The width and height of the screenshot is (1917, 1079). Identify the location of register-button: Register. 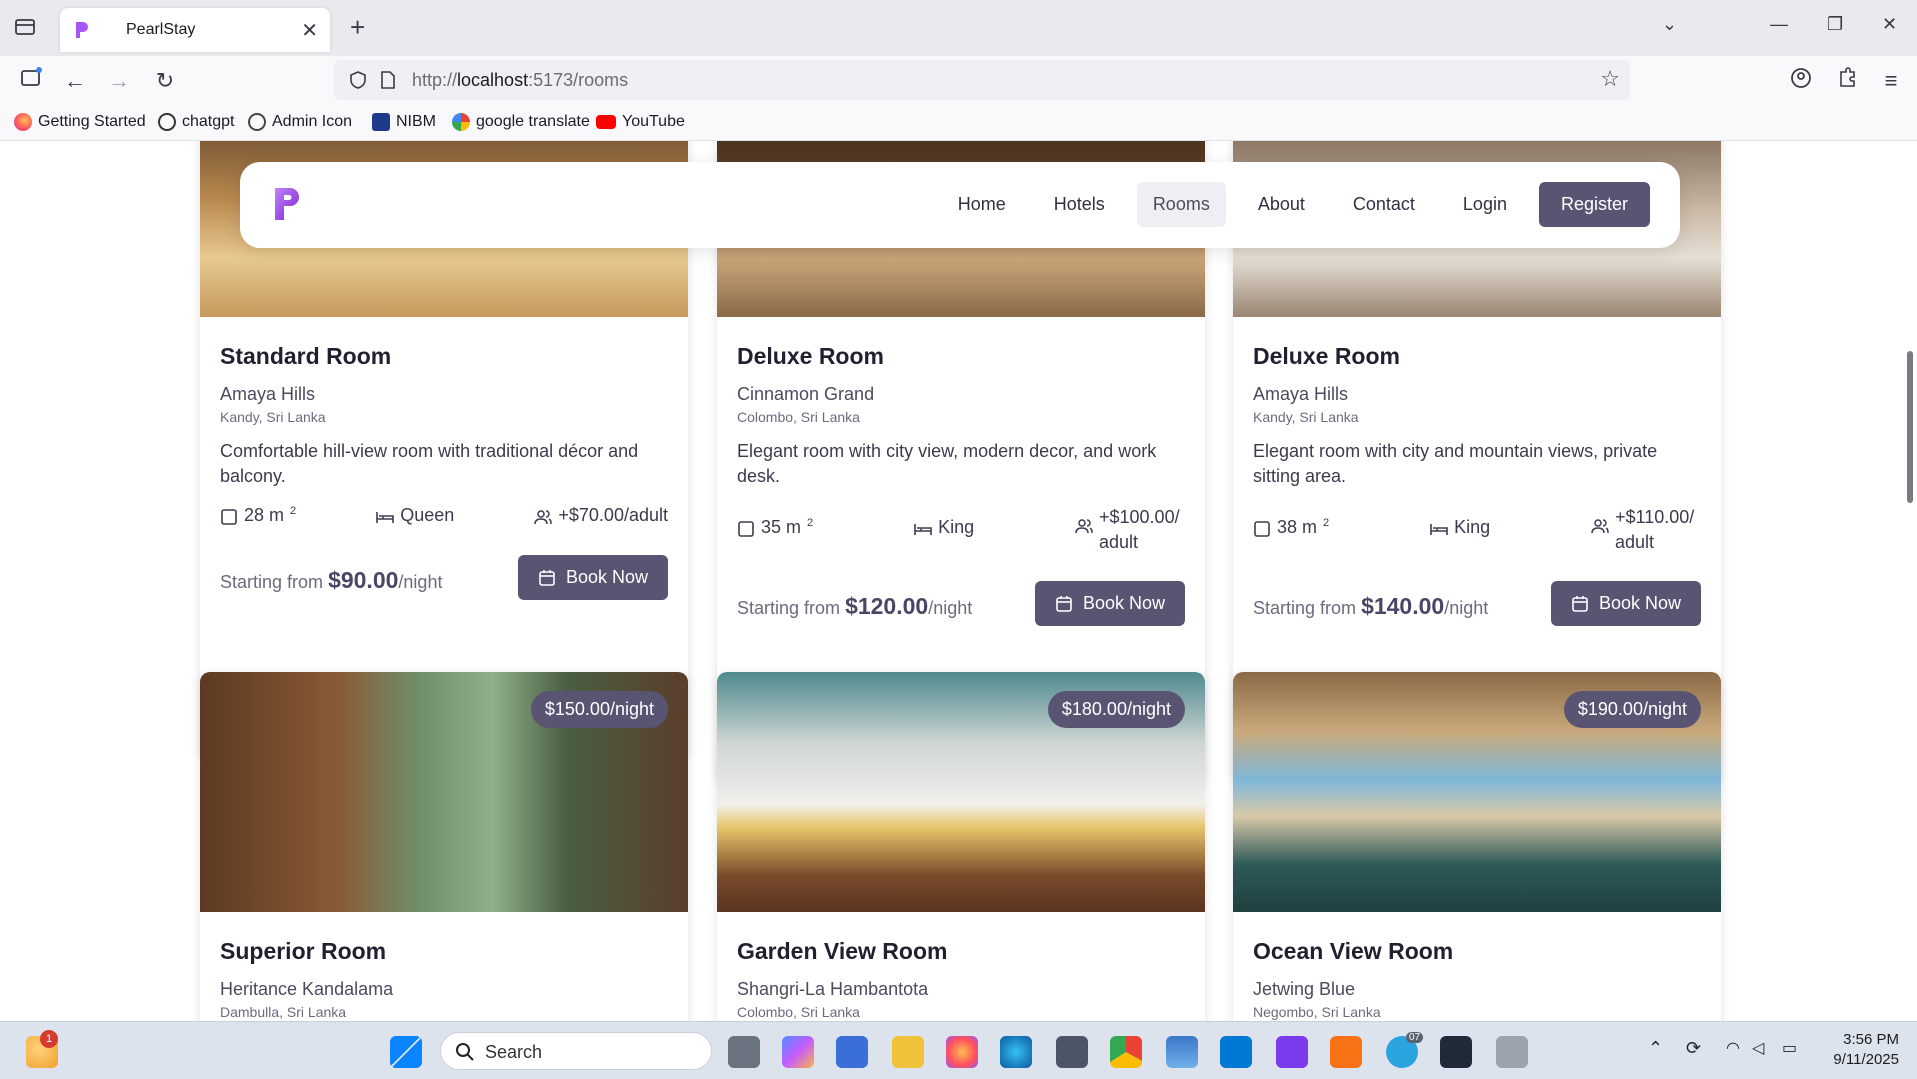
(1594, 204).